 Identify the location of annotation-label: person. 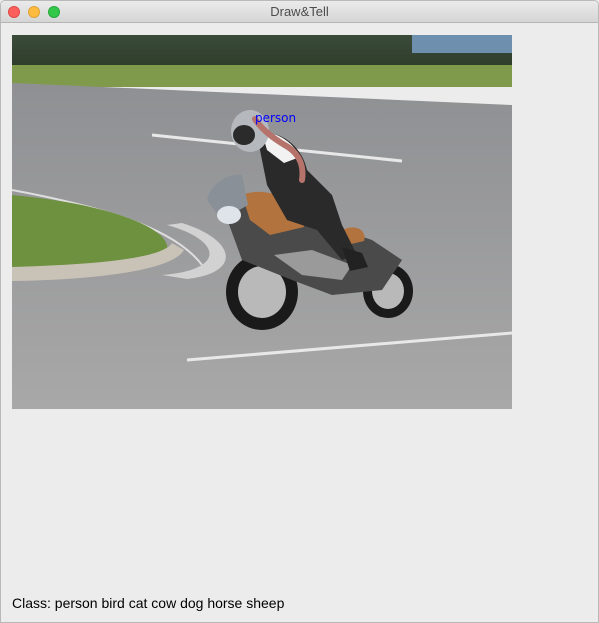
(276, 118).